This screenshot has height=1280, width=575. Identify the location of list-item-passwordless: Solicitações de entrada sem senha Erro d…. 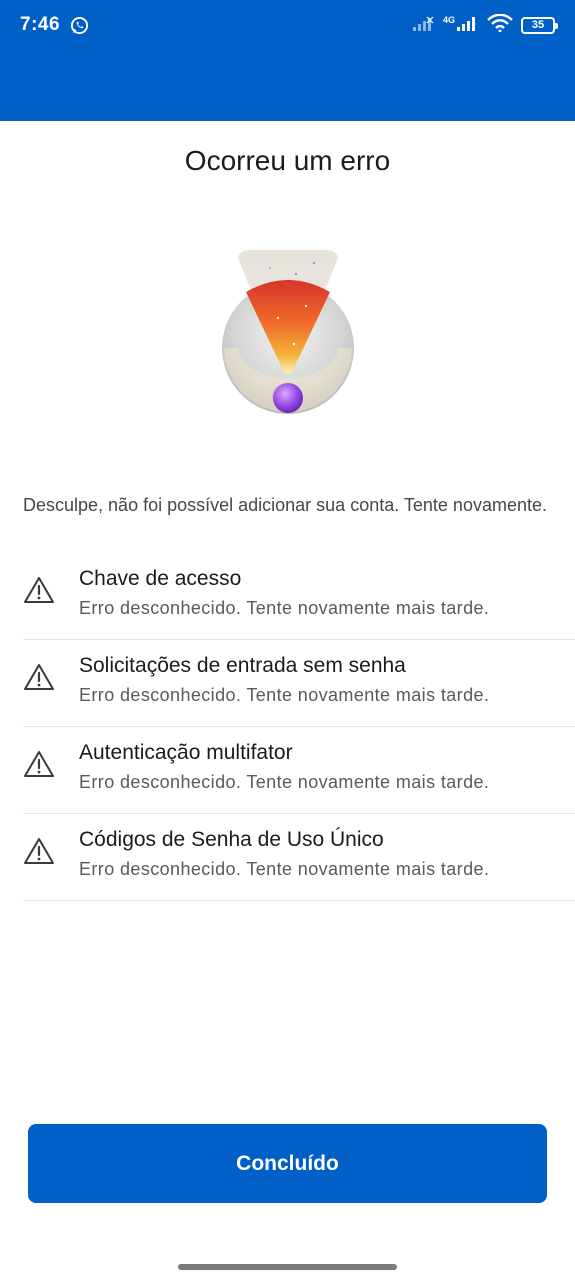
(299, 683).